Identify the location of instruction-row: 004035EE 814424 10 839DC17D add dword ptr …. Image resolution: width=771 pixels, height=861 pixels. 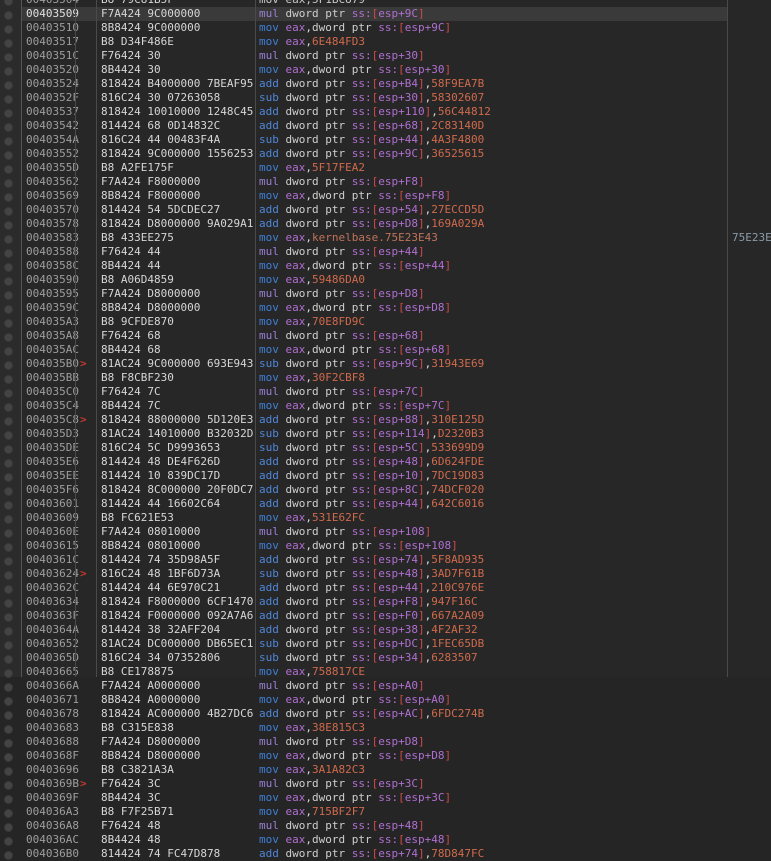
(385, 476).